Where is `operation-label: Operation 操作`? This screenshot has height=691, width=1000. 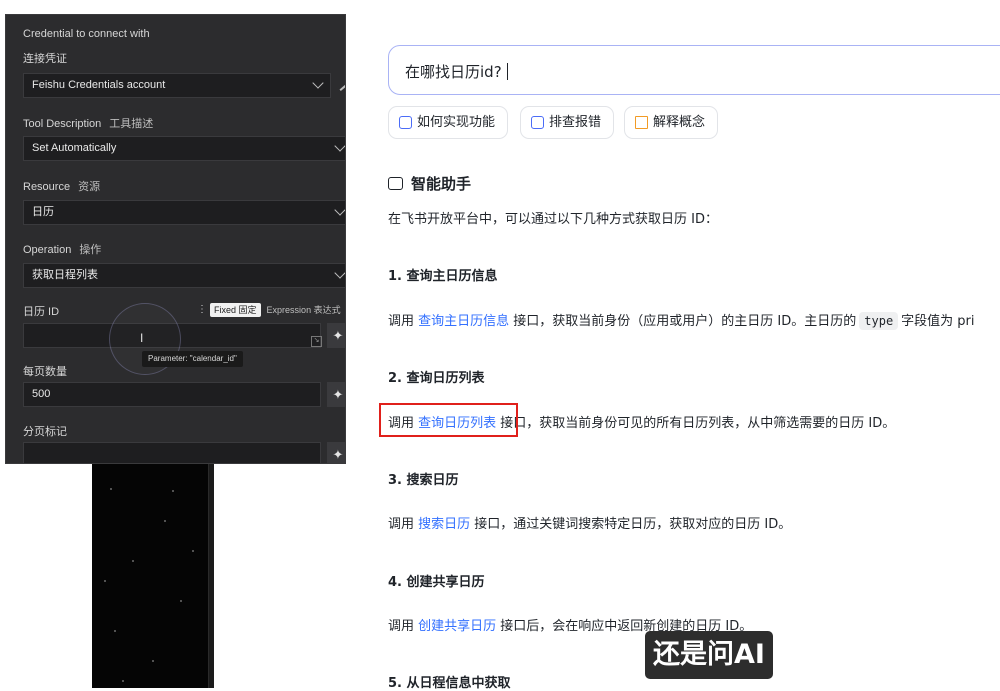
operation-label: Operation 操作 is located at coordinates (62, 250).